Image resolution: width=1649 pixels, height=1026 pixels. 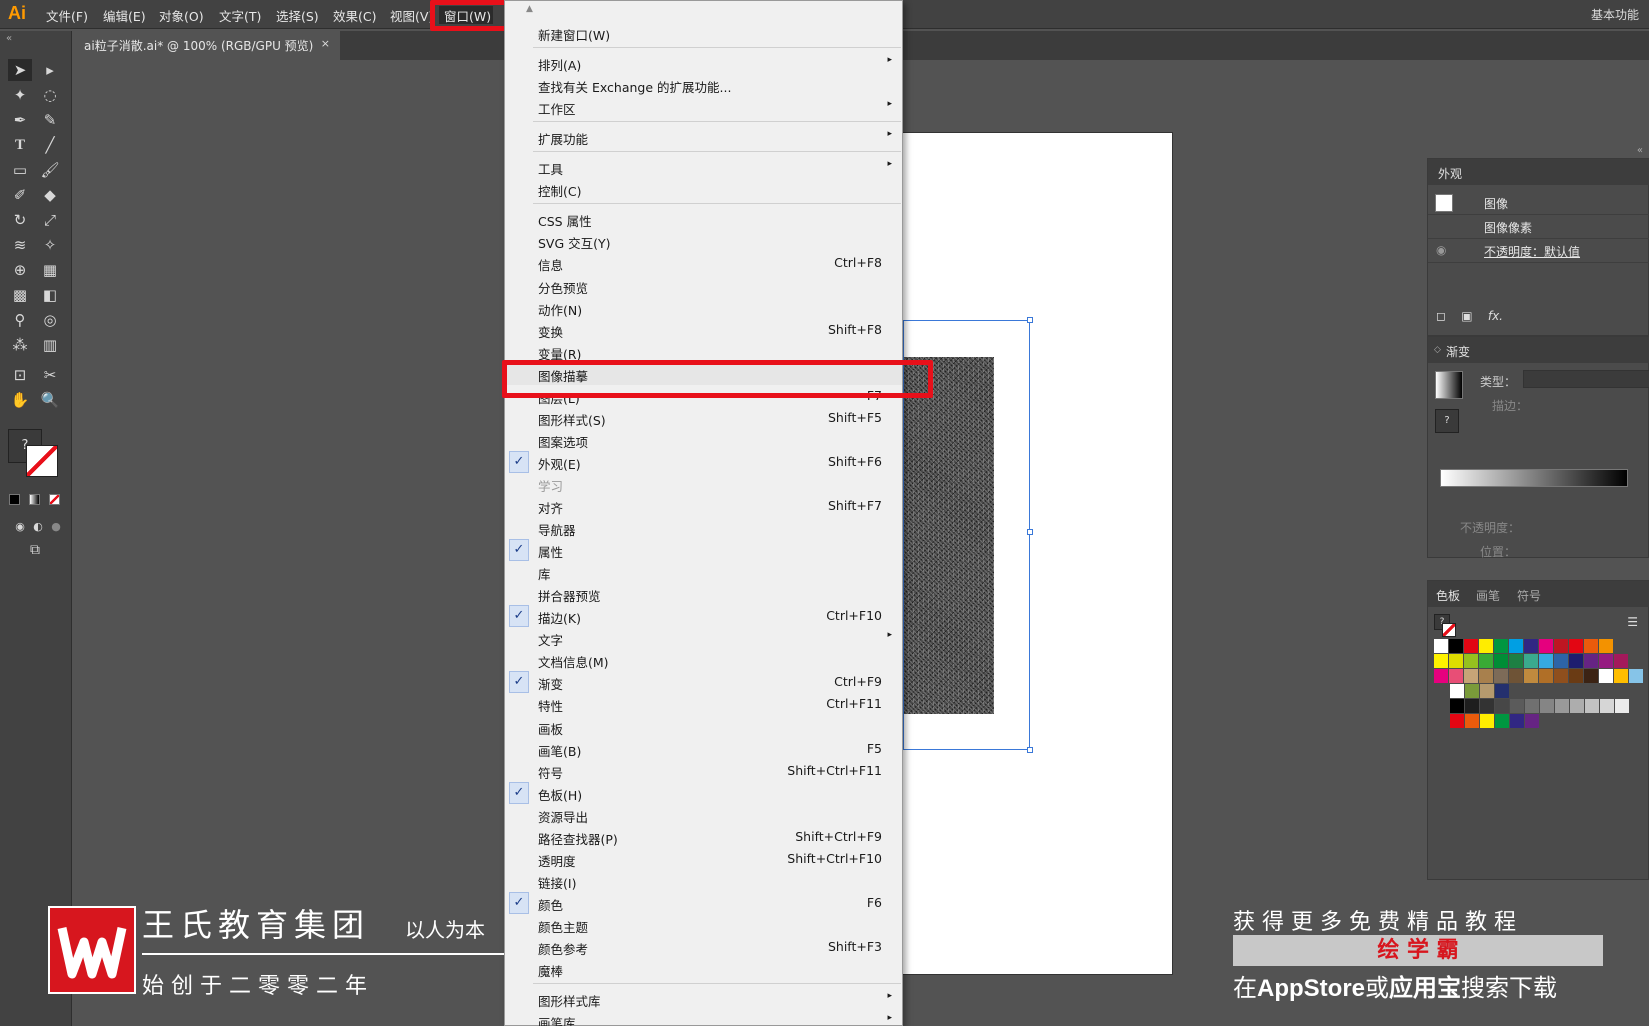 What do you see at coordinates (703, 682) in the screenshot?
I see `menu-item: ✓ 渐变 Ctrl+F9` at bounding box center [703, 682].